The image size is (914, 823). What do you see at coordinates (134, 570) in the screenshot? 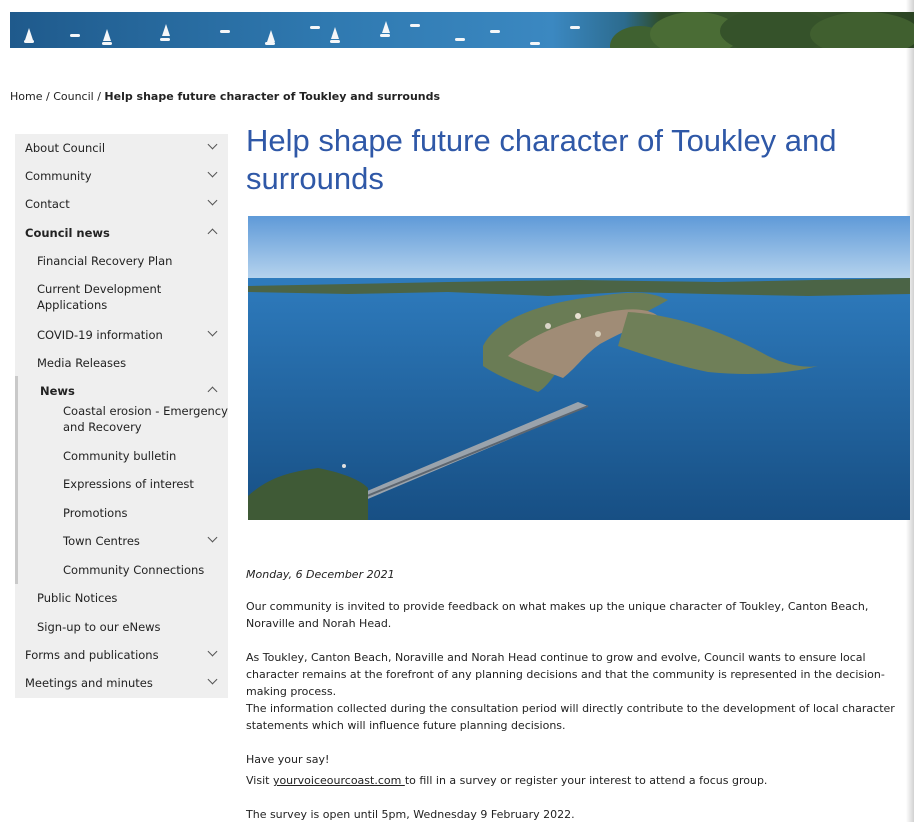
I see `sidebar-item-label: Community Connections` at bounding box center [134, 570].